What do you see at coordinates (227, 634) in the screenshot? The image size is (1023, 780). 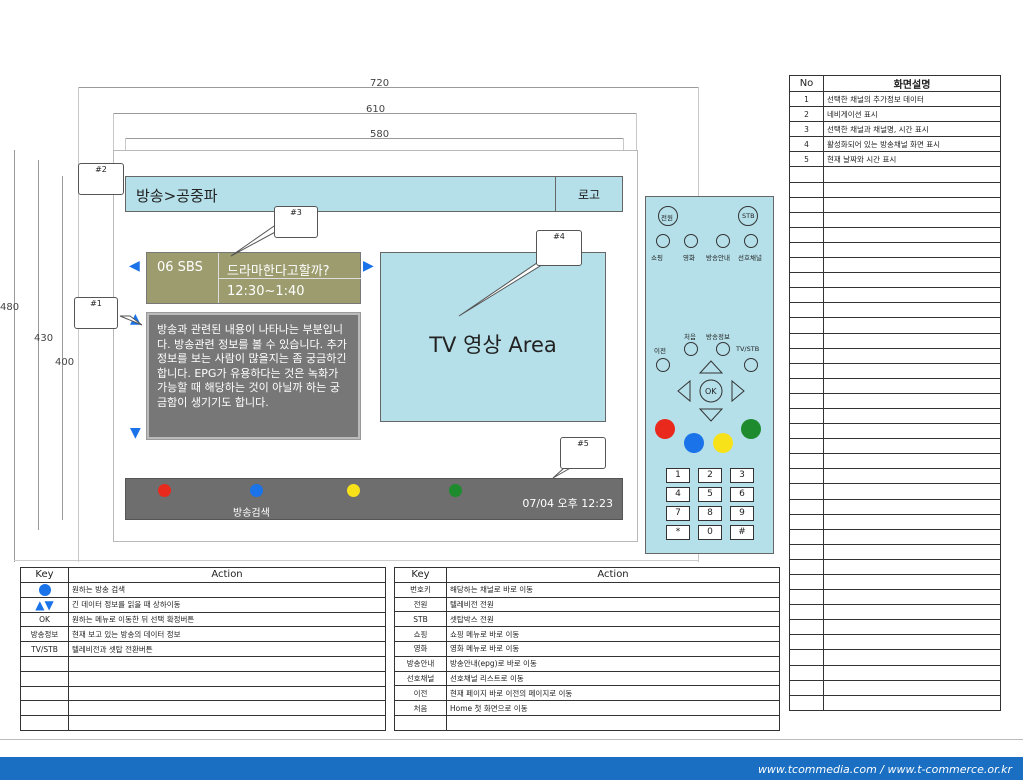 I see `left-value-cell: 현재 보고 있는 방송의 데이터 정보` at bounding box center [227, 634].